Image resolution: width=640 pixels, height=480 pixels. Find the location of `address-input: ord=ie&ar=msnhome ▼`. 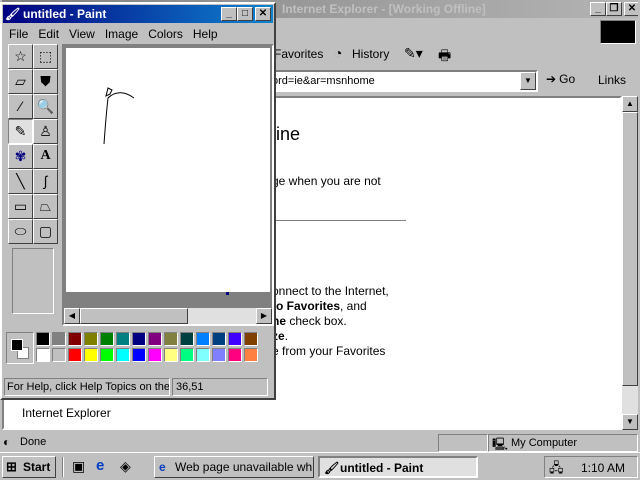

address-input: ord=ie&ar=msnhome ▼ is located at coordinates (403, 81).